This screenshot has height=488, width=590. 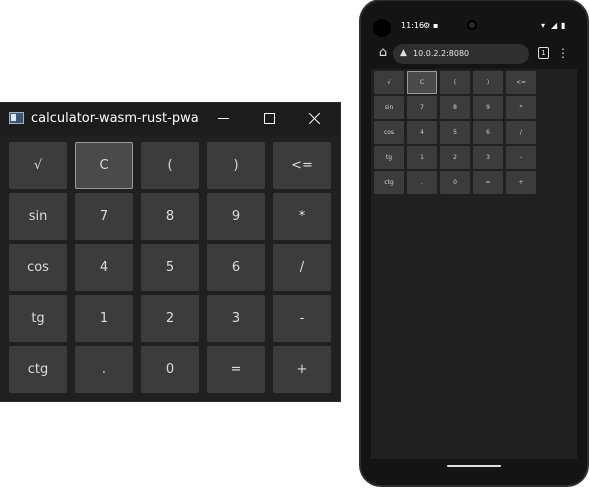 I want to click on close-button, so click(x=315, y=119).